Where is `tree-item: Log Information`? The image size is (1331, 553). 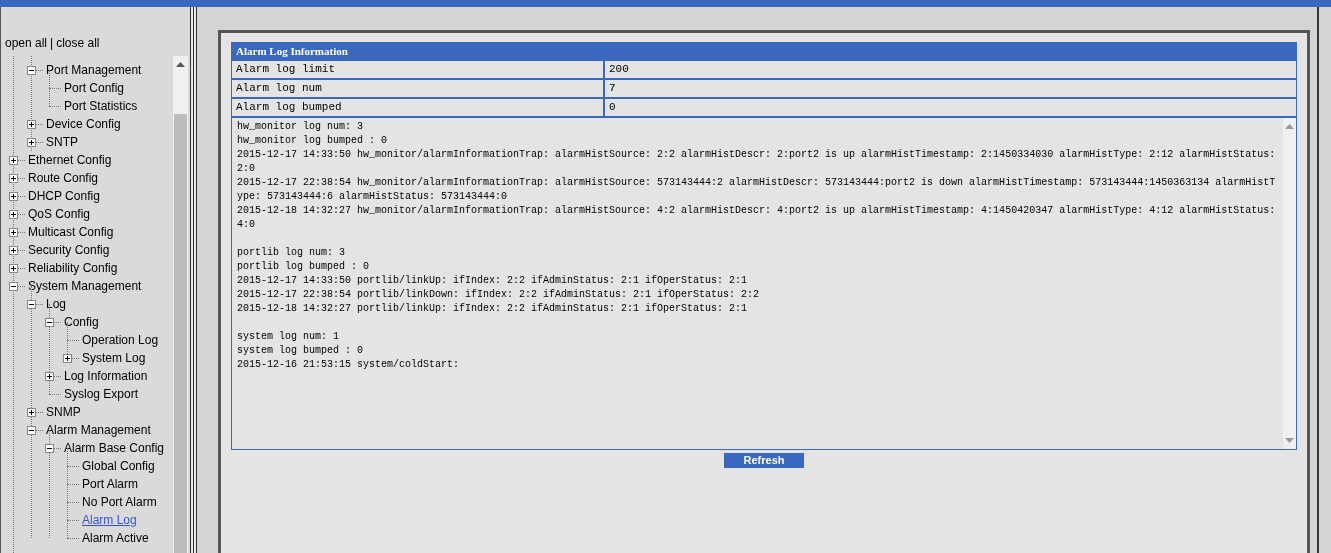 tree-item: Log Information is located at coordinates (106, 376).